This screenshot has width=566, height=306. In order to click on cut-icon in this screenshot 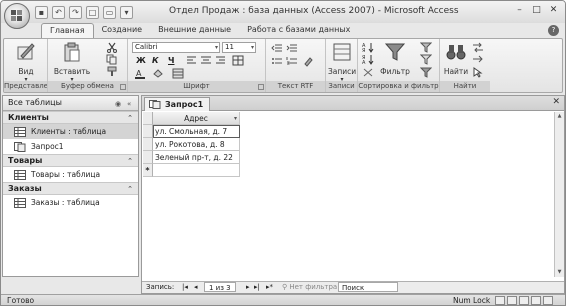, I will do `click(112, 47)`.